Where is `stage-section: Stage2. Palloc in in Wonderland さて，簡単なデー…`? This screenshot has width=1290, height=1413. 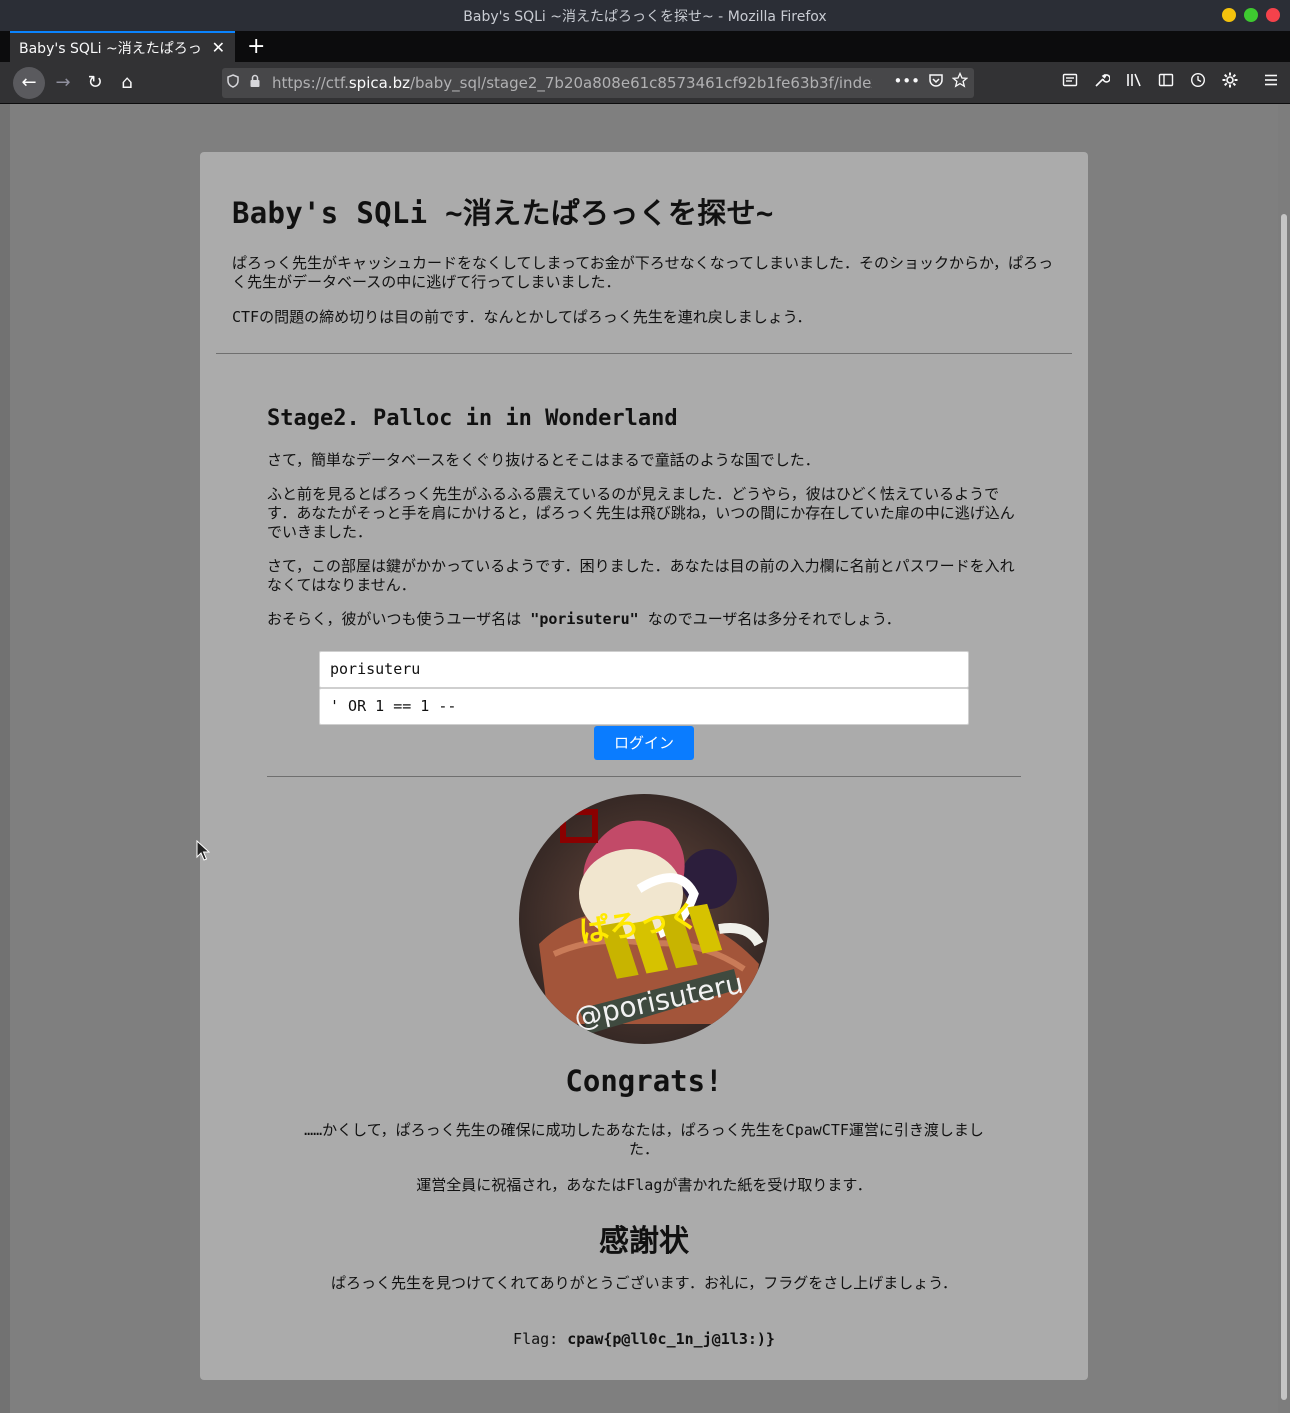 stage-section: Stage2. Palloc in in Wonderland さて，簡単なデー… is located at coordinates (642, 525).